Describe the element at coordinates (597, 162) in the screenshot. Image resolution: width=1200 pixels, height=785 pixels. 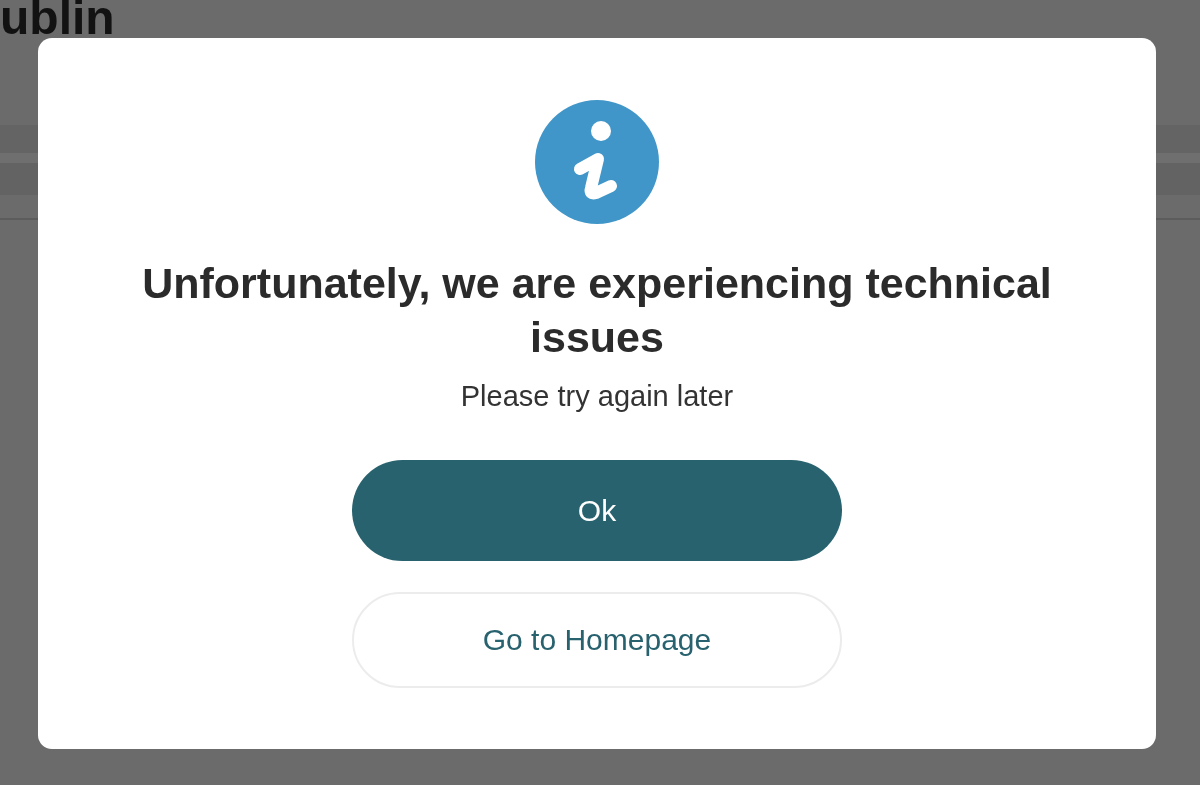
I see `info-icon` at that location.